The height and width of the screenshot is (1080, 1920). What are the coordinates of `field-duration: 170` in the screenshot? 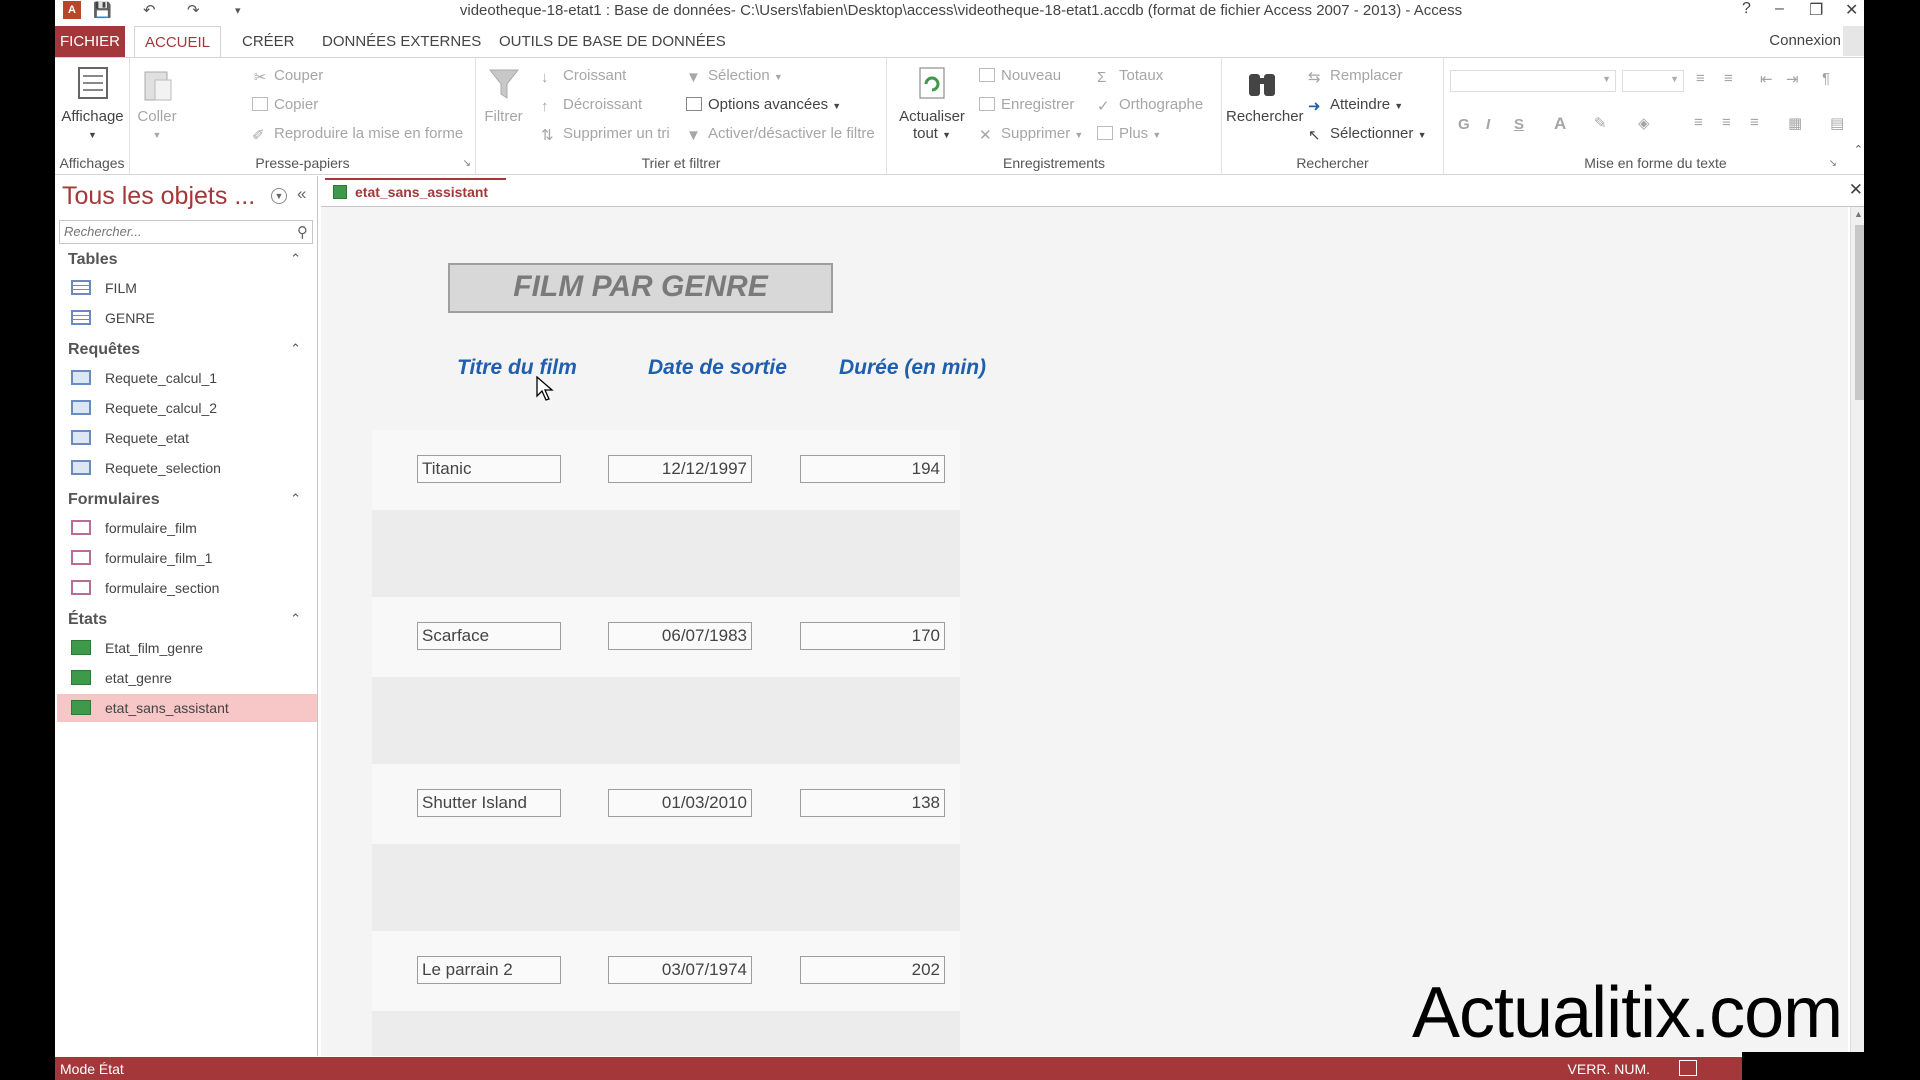 It's located at (872, 636).